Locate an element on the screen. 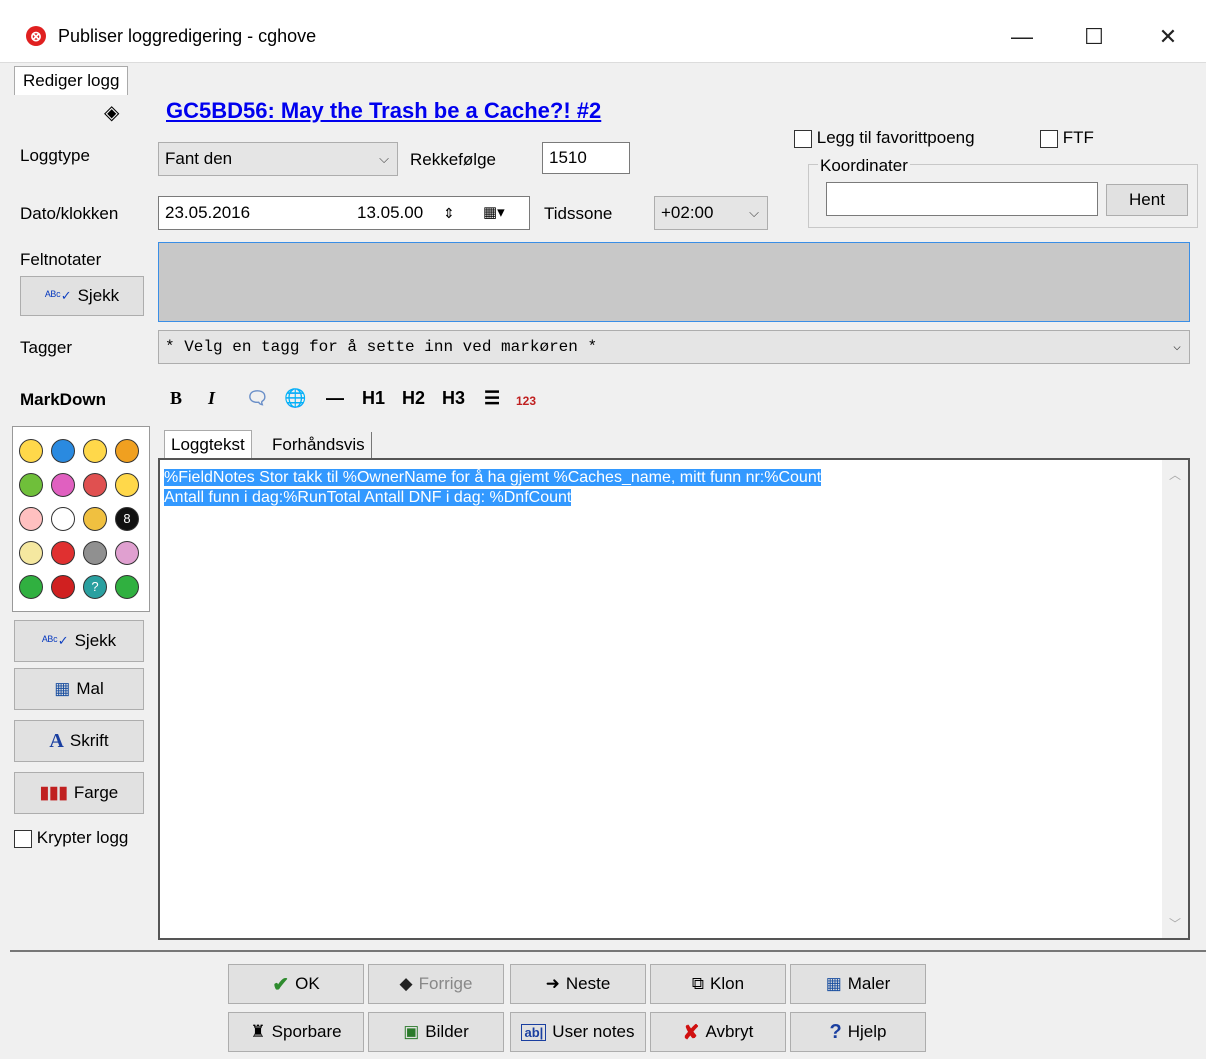 The height and width of the screenshot is (1059, 1206). logtype-select: Fant den ⌵ is located at coordinates (278, 159).